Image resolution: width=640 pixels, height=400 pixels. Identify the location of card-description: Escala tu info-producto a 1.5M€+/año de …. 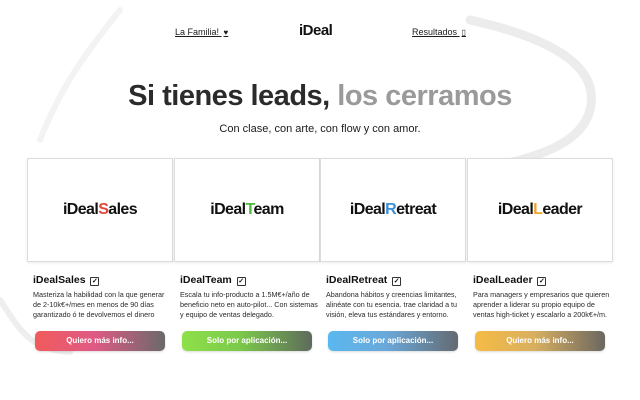
(249, 304).